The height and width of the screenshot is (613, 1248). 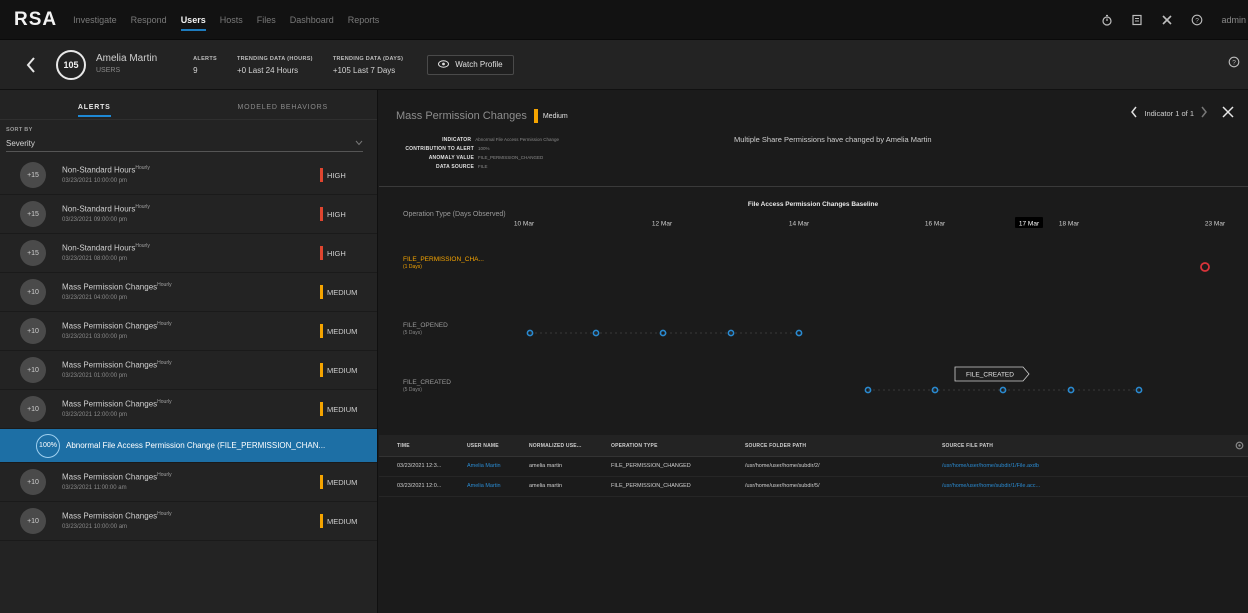 What do you see at coordinates (195, 70) in the screenshot?
I see `stat-alerts-value: 9` at bounding box center [195, 70].